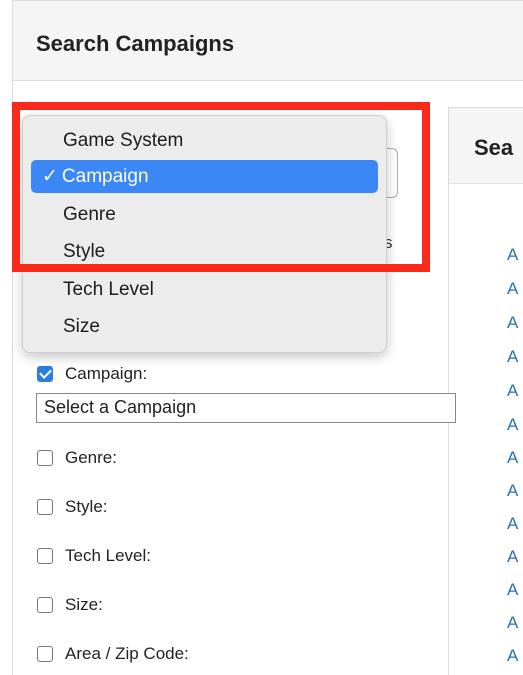  Describe the element at coordinates (45, 507) in the screenshot. I see `style-checkbox` at that location.